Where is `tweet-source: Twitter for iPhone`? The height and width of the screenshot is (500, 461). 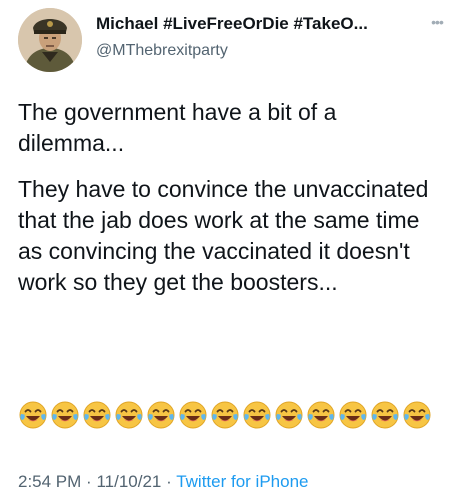
tweet-source: Twitter for iPhone is located at coordinates (242, 481).